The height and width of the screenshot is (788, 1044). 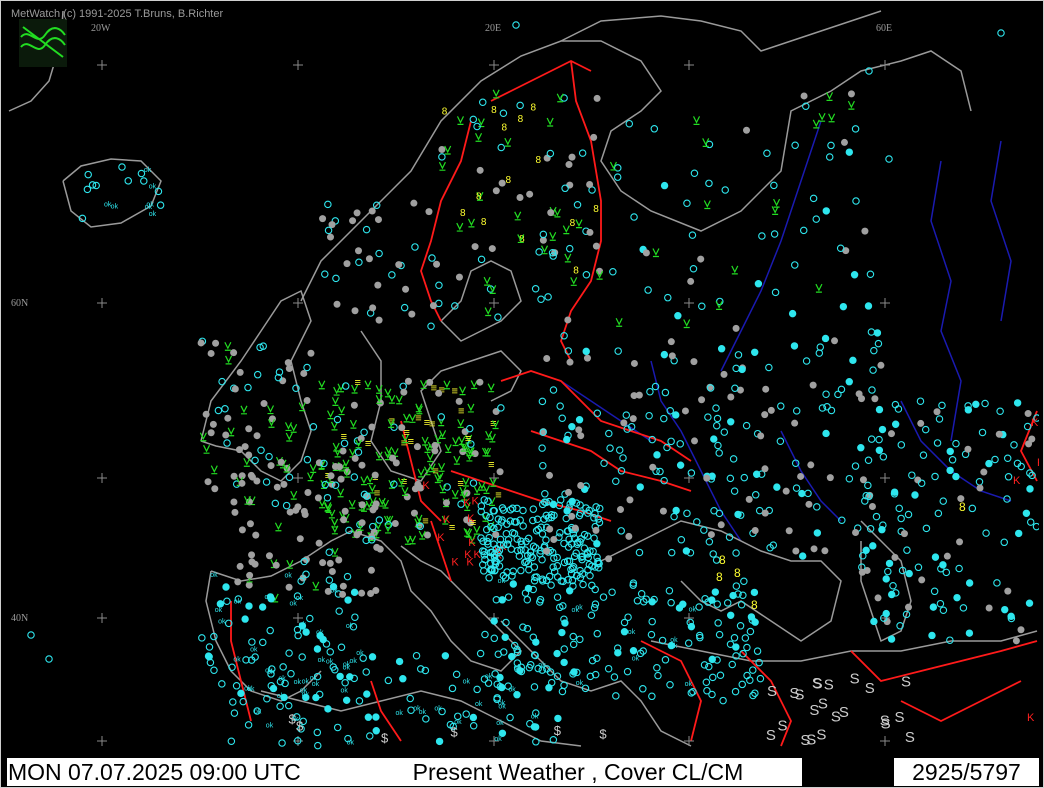 What do you see at coordinates (43, 43) in the screenshot?
I see `metwatch-logo` at bounding box center [43, 43].